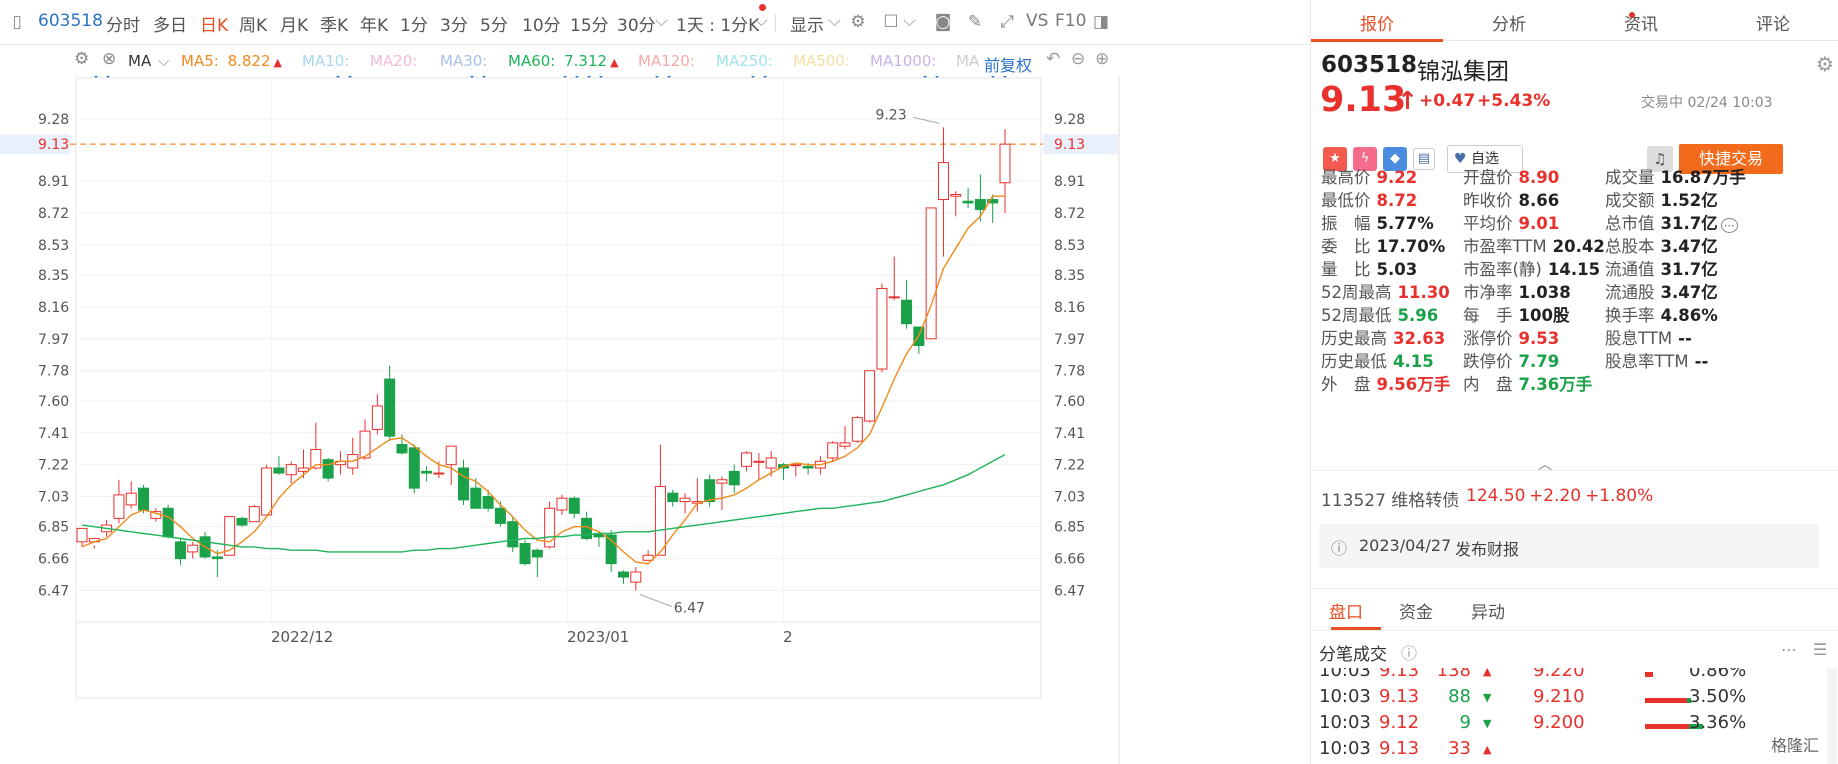 Image resolution: width=1838 pixels, height=764 pixels. I want to click on pencil-icon: ✎, so click(975, 22).